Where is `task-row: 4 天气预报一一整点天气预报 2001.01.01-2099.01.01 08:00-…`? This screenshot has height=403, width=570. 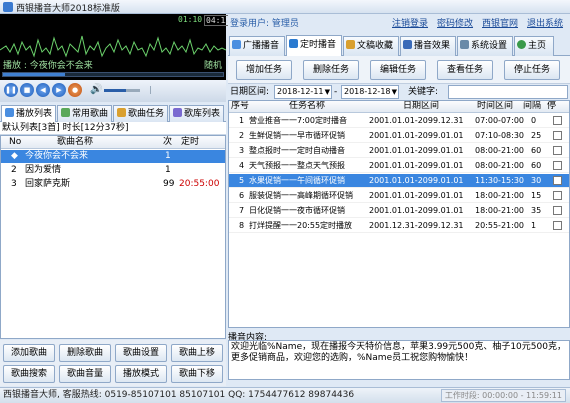
task-row: 4 天气预报一一整点天气预报 2001.01.01-2099.01.01 08:00-… is located at coordinates (399, 166).